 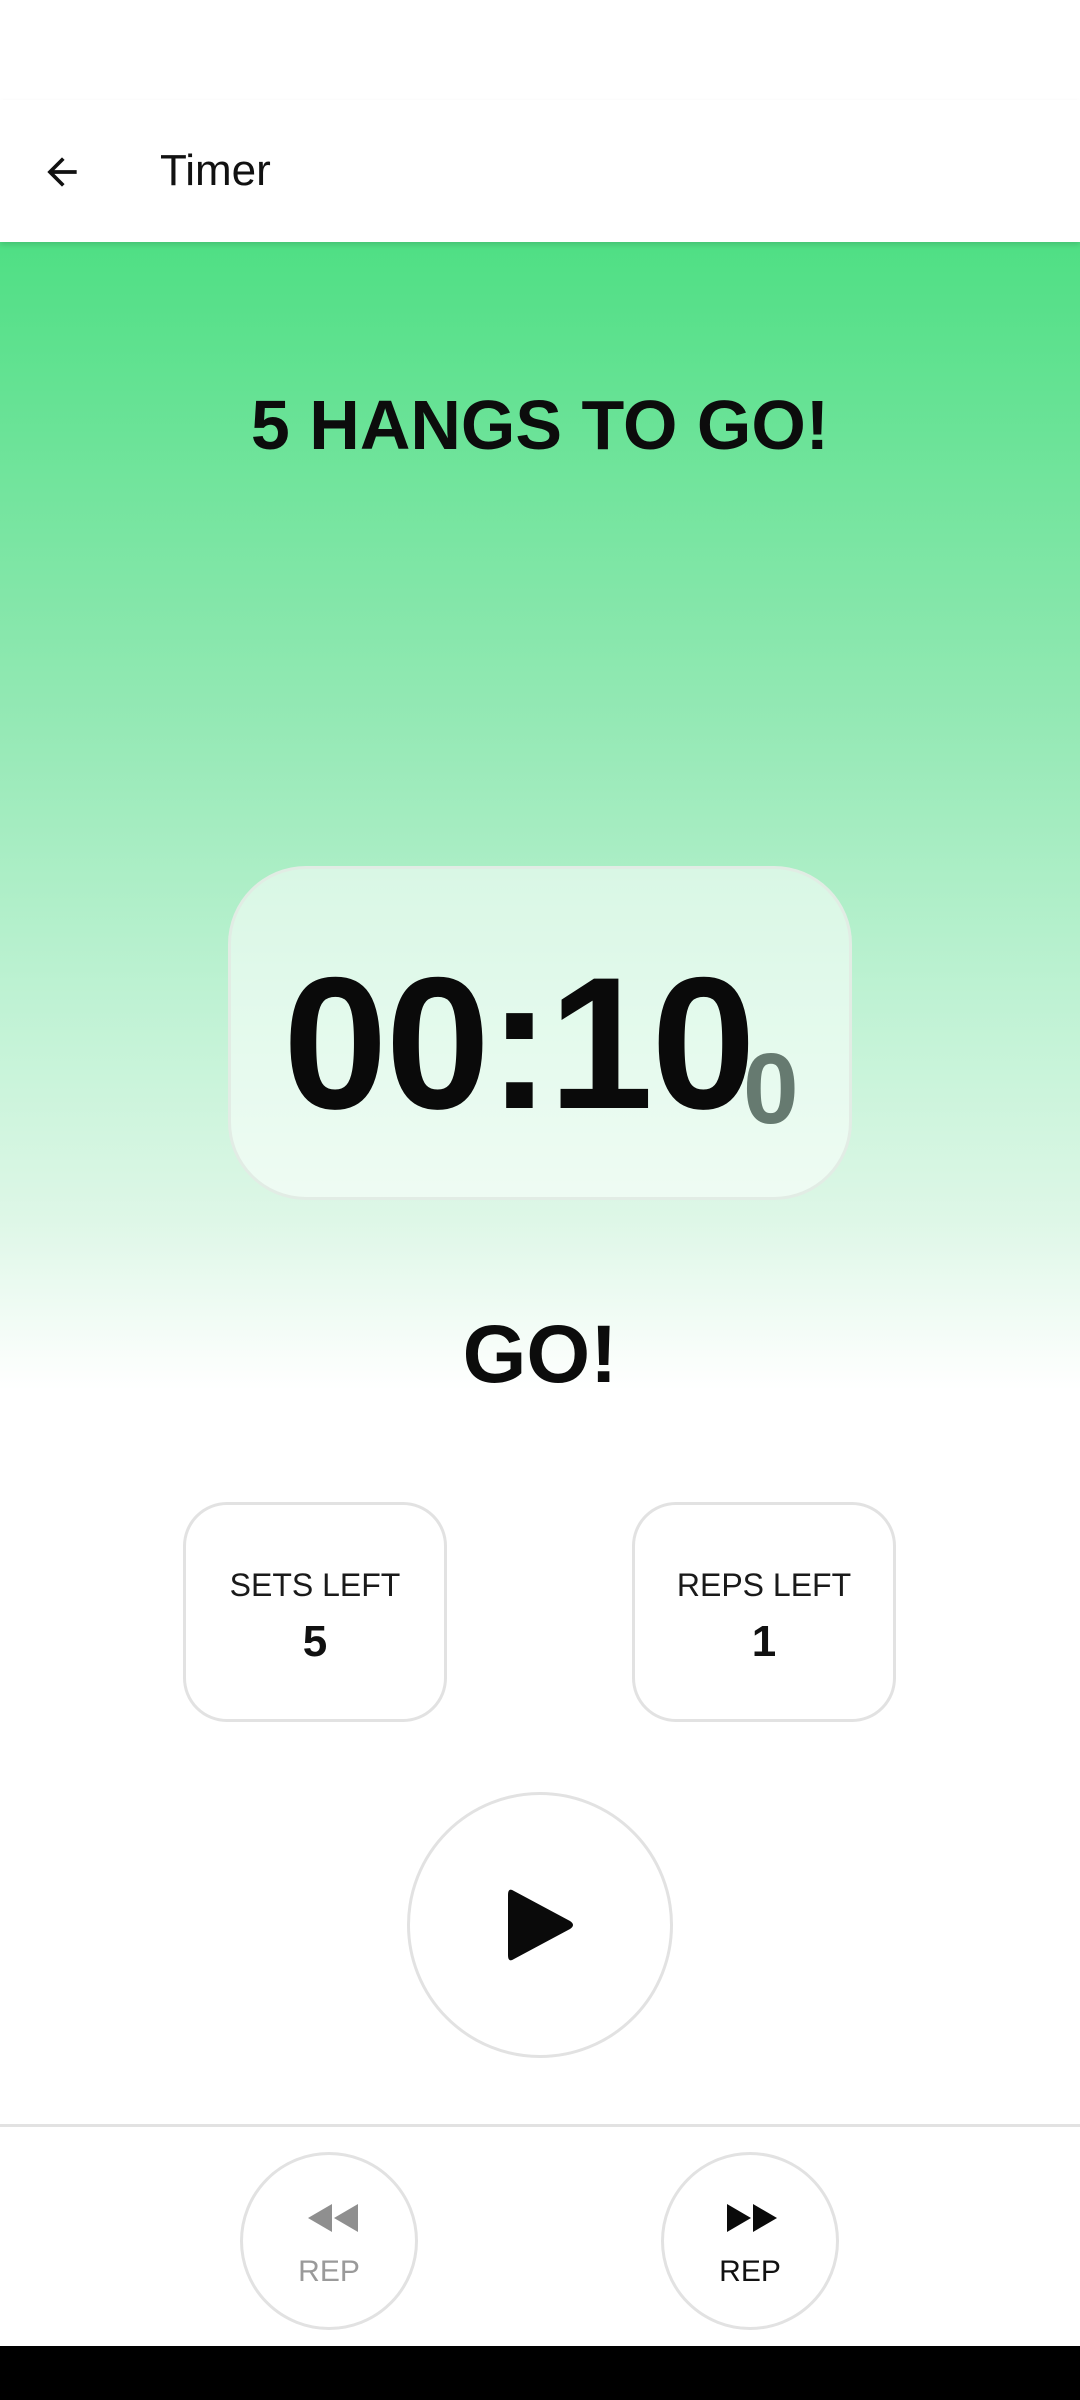 I want to click on next-rep-label: REP, so click(x=750, y=2271).